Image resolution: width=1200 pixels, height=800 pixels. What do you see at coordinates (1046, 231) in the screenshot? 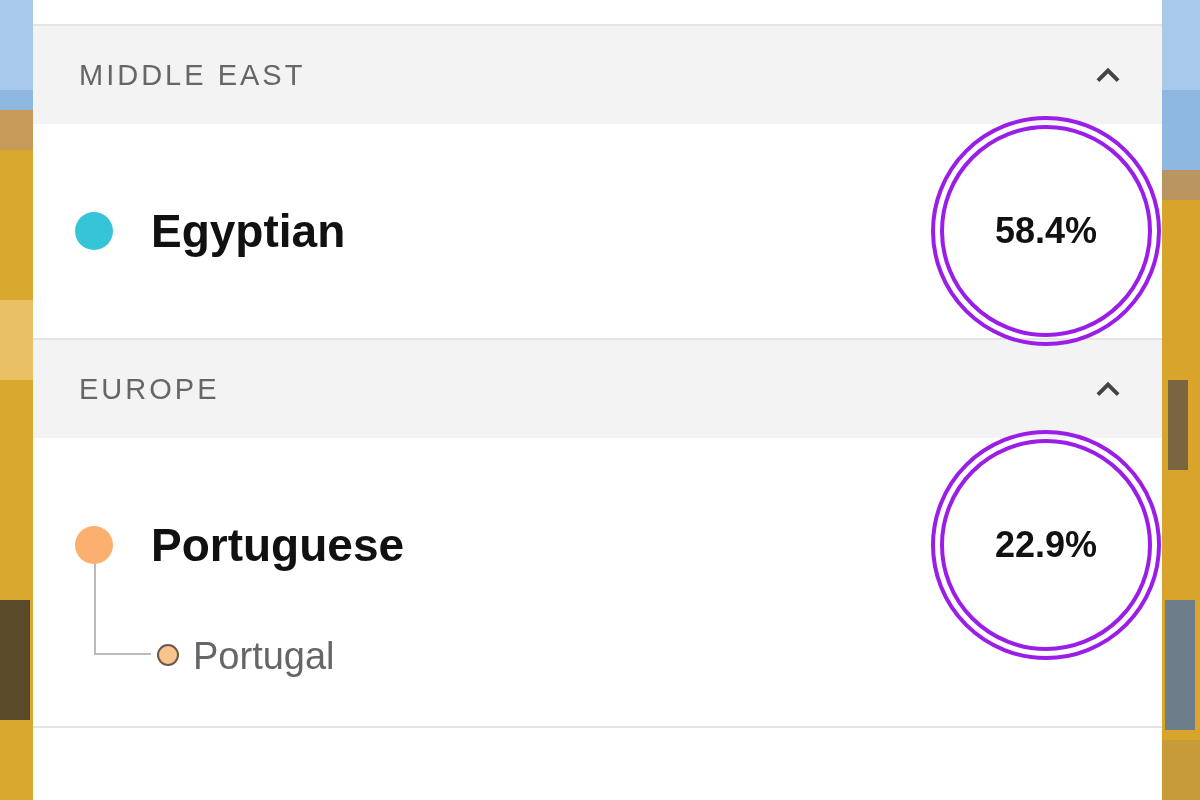
I see `percentage: 58.4%` at bounding box center [1046, 231].